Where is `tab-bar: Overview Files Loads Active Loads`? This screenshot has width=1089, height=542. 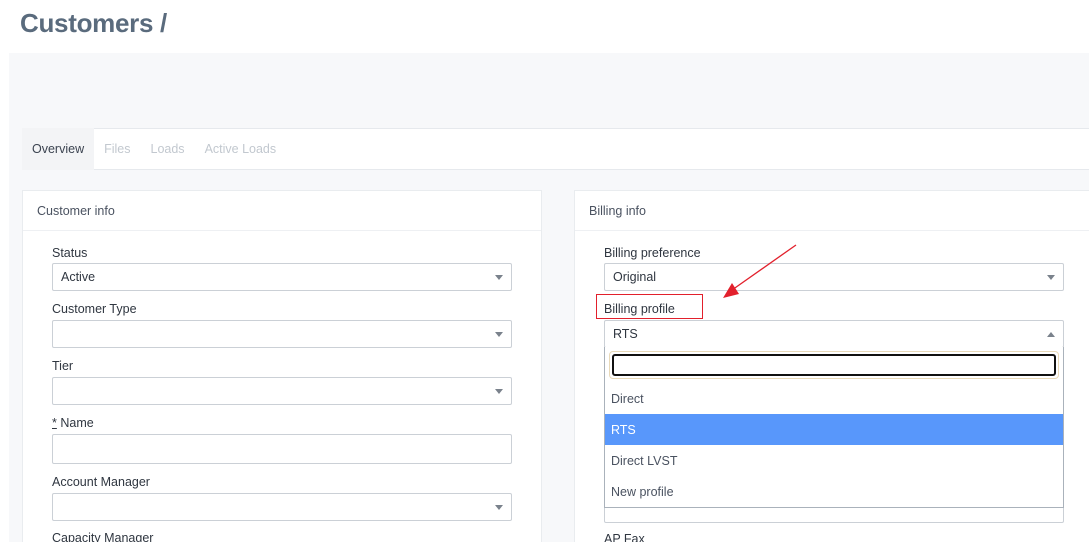
tab-bar: Overview Files Loads Active Loads is located at coordinates (555, 149).